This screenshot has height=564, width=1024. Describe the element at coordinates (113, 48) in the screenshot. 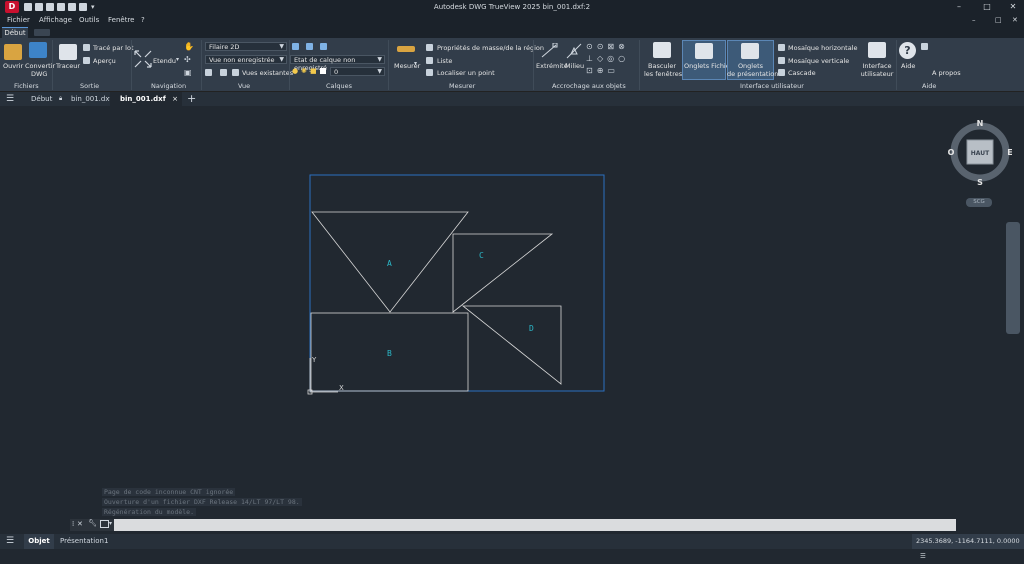

I see `batch-plot-button: Tracé par lot` at that location.